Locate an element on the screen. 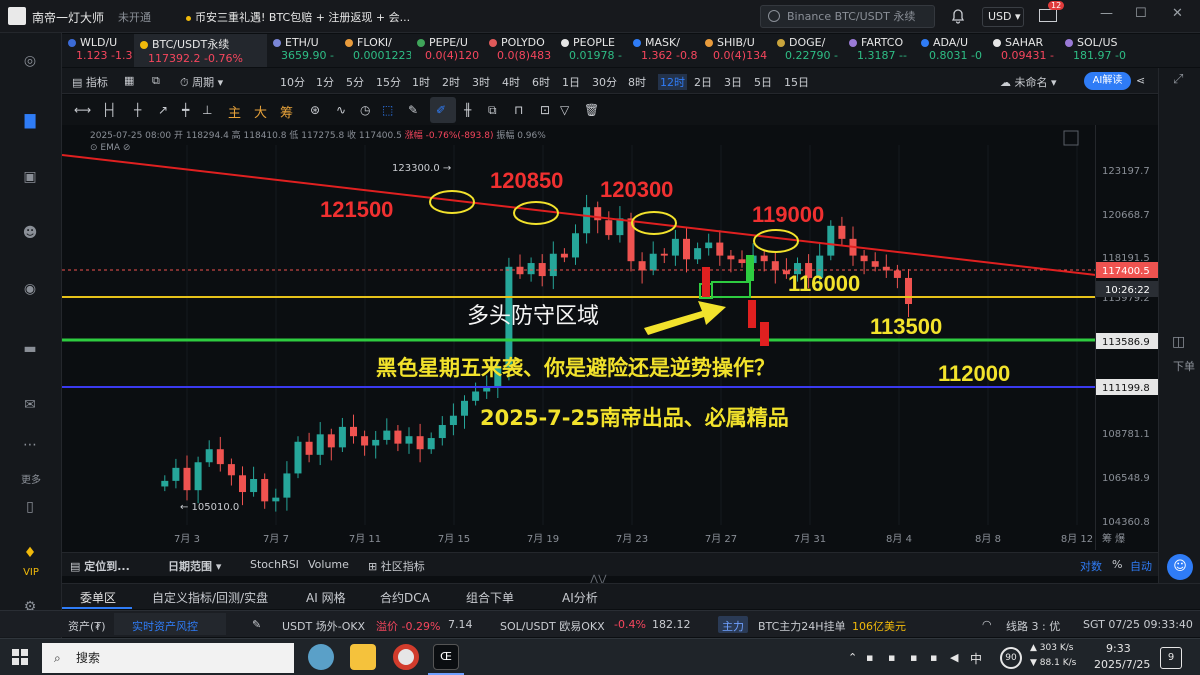 The image size is (1200, 675). interval-option: 15分 is located at coordinates (388, 82).